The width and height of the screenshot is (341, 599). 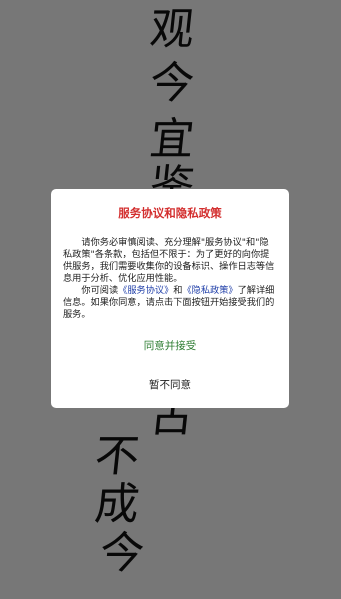 What do you see at coordinates (145, 290) in the screenshot?
I see `service-agreement-link: 《服务协议》` at bounding box center [145, 290].